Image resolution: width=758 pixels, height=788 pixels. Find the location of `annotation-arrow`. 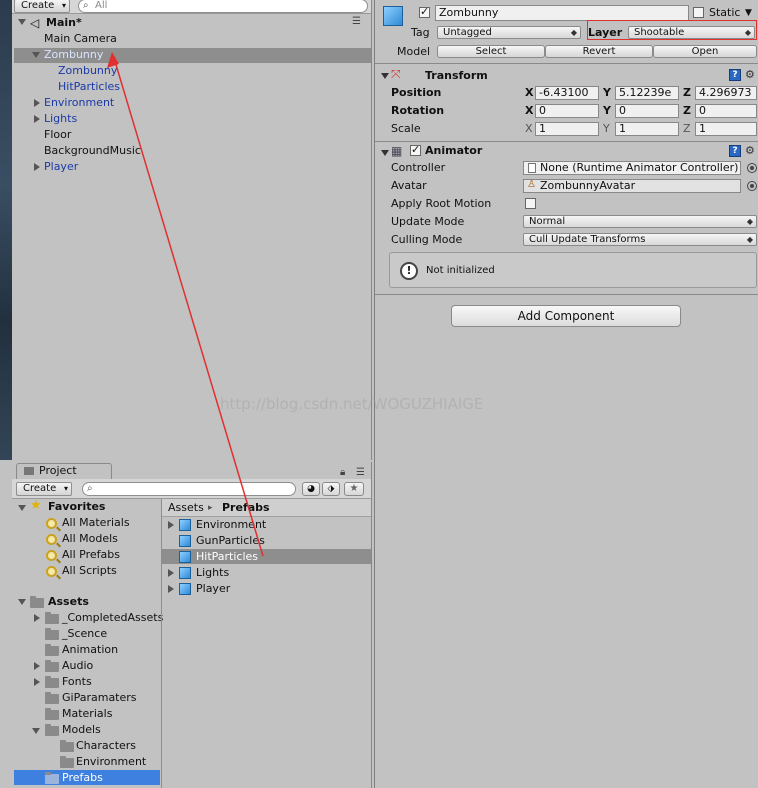

annotation-arrow is located at coordinates (185, 304).